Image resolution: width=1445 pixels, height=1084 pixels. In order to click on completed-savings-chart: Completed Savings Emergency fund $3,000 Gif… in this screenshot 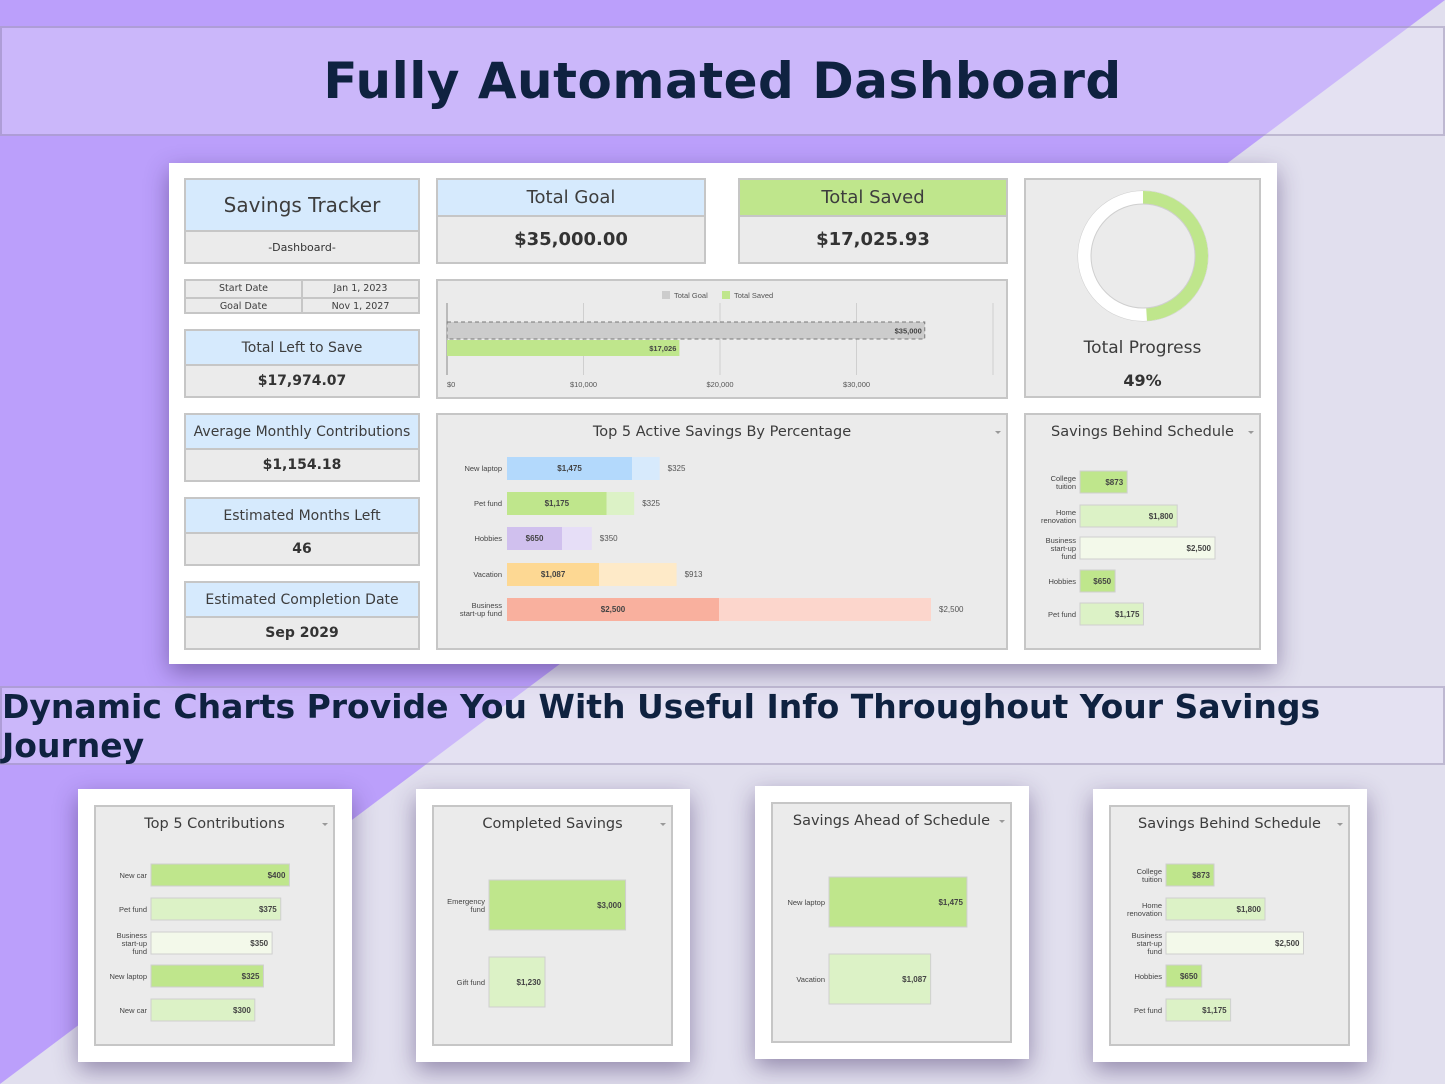, I will do `click(552, 925)`.